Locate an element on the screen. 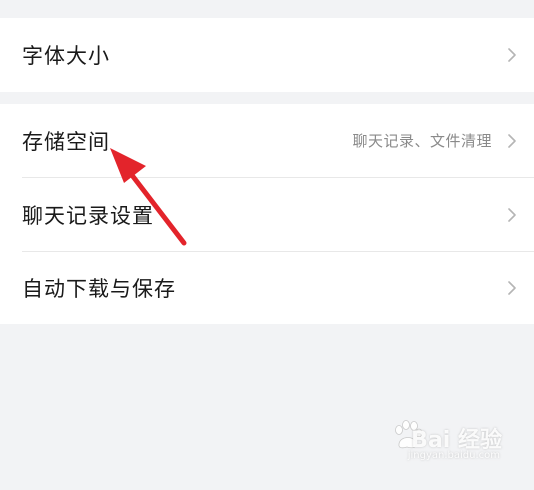  top-spacer is located at coordinates (267, 4).